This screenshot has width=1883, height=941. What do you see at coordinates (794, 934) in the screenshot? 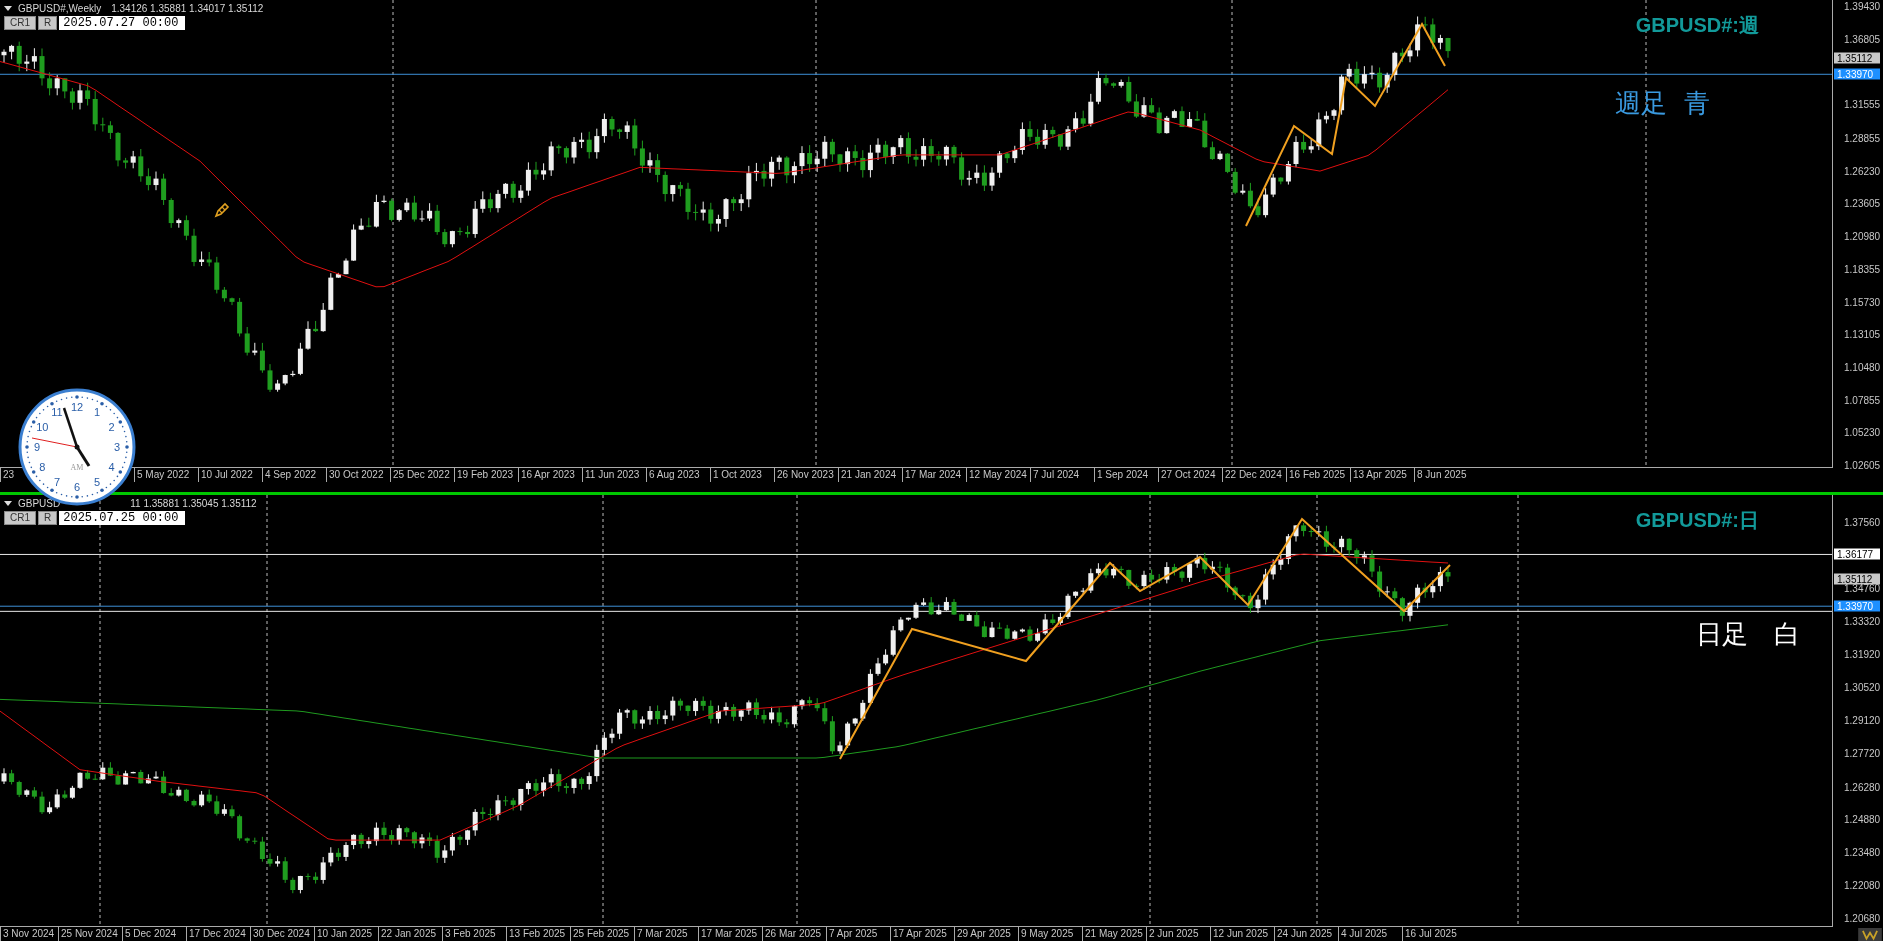
I see `date-label: 26 Mar 2025` at bounding box center [794, 934].